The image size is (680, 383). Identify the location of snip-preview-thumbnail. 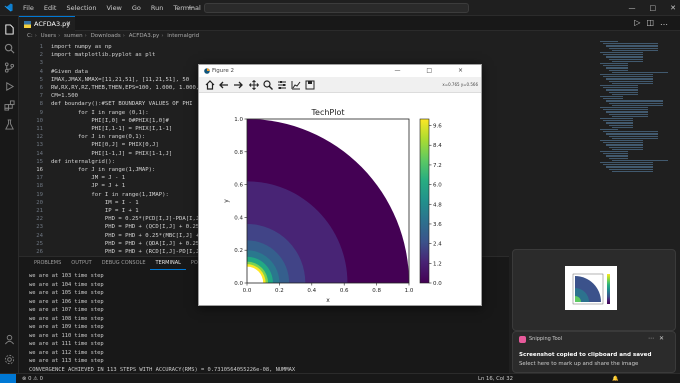
(594, 290).